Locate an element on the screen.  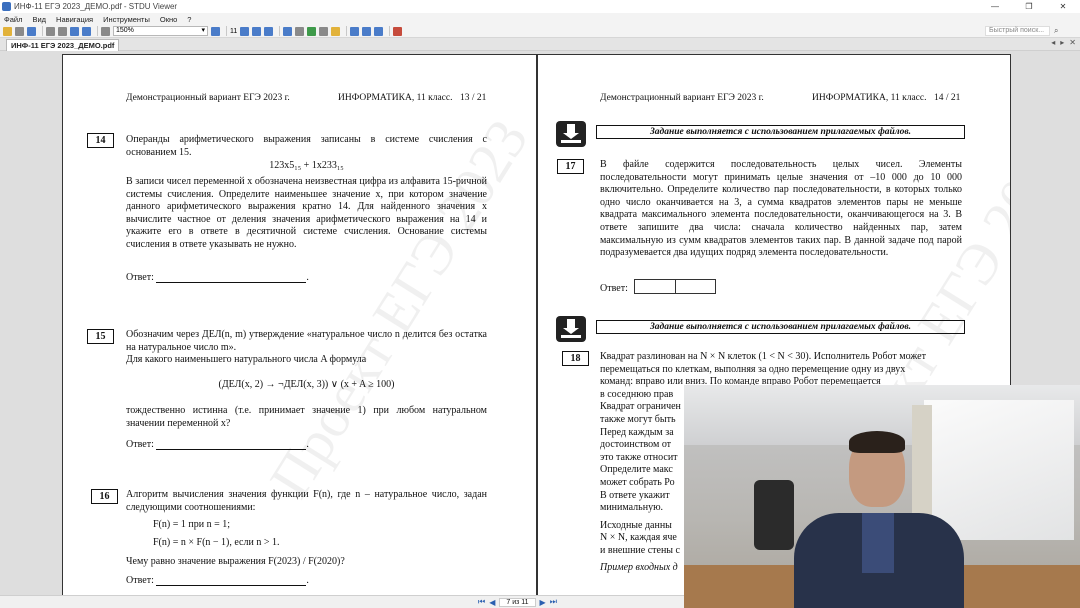
question-number: 15 is located at coordinates (100, 336).